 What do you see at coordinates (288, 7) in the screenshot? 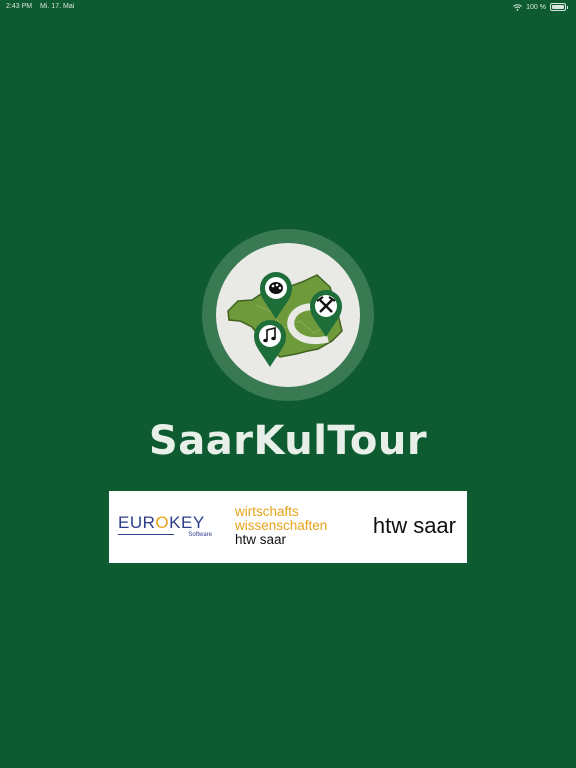
I see `status-bar: 2:43 PM Mi. 17. Mai 100 %` at bounding box center [288, 7].